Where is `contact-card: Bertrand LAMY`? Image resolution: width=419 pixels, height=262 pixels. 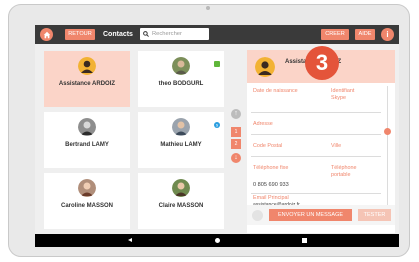
contact-card: Bertrand LAMY is located at coordinates (87, 140).